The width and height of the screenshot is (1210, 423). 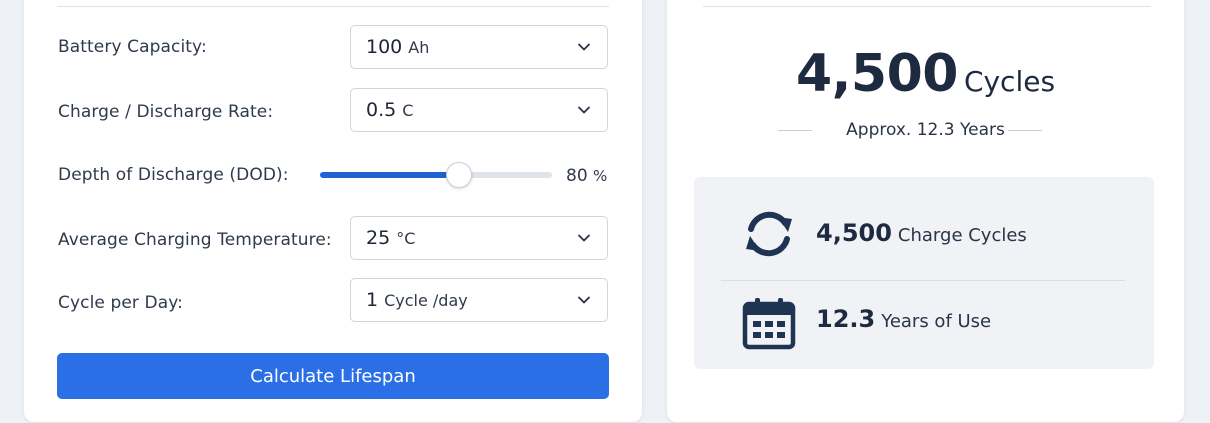 I want to click on cycles-per-day-value: 1, so click(x=372, y=300).